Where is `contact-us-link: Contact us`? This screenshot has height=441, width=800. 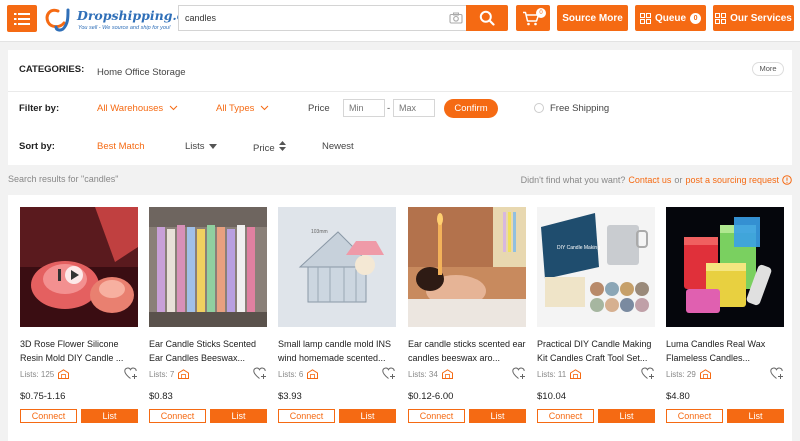
contact-us-link: Contact us is located at coordinates (649, 180).